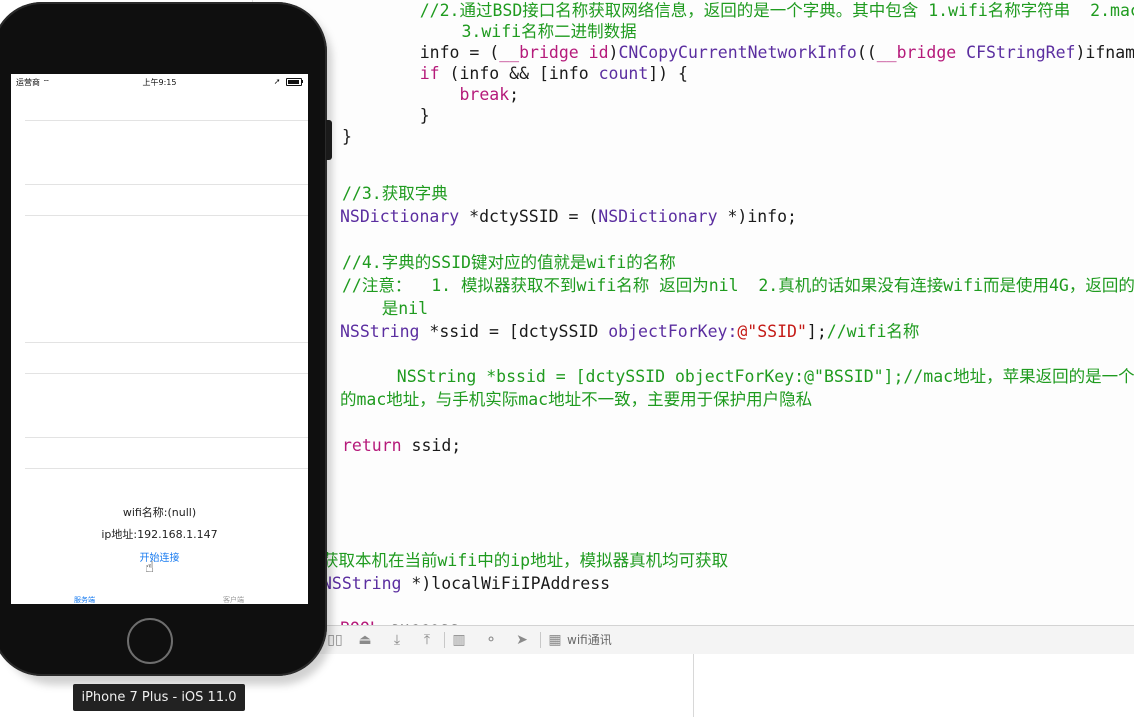 The width and height of the screenshot is (1134, 717). I want to click on code-token: ;, so click(514, 94).